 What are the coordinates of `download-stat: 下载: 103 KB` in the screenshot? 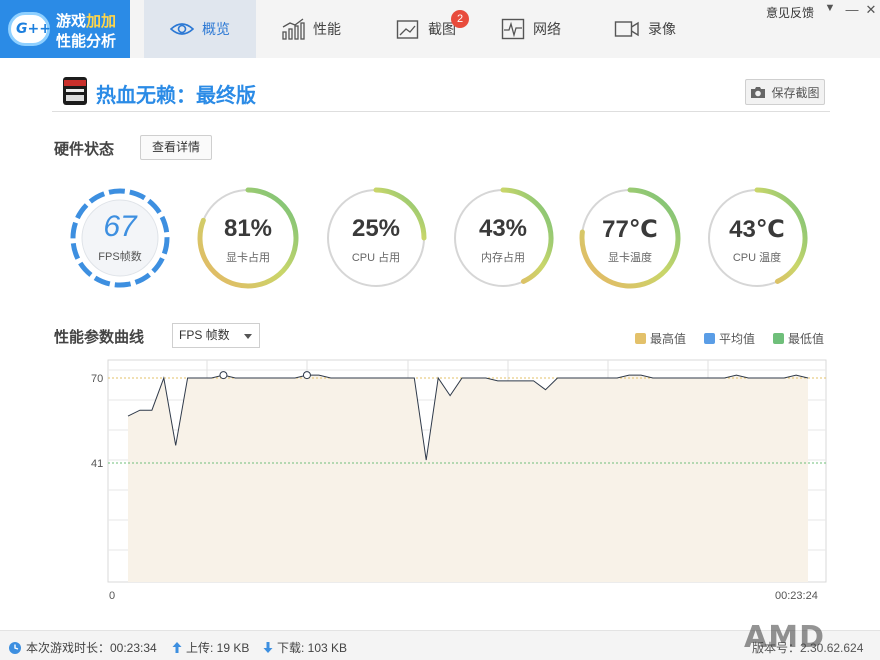 It's located at (305, 647).